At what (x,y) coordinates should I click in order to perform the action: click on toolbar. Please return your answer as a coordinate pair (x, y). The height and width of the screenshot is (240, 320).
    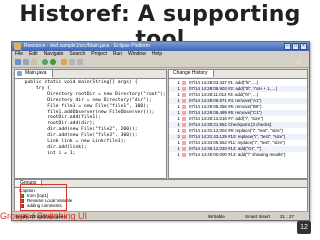
    Looking at the image, I should click on (160, 63).